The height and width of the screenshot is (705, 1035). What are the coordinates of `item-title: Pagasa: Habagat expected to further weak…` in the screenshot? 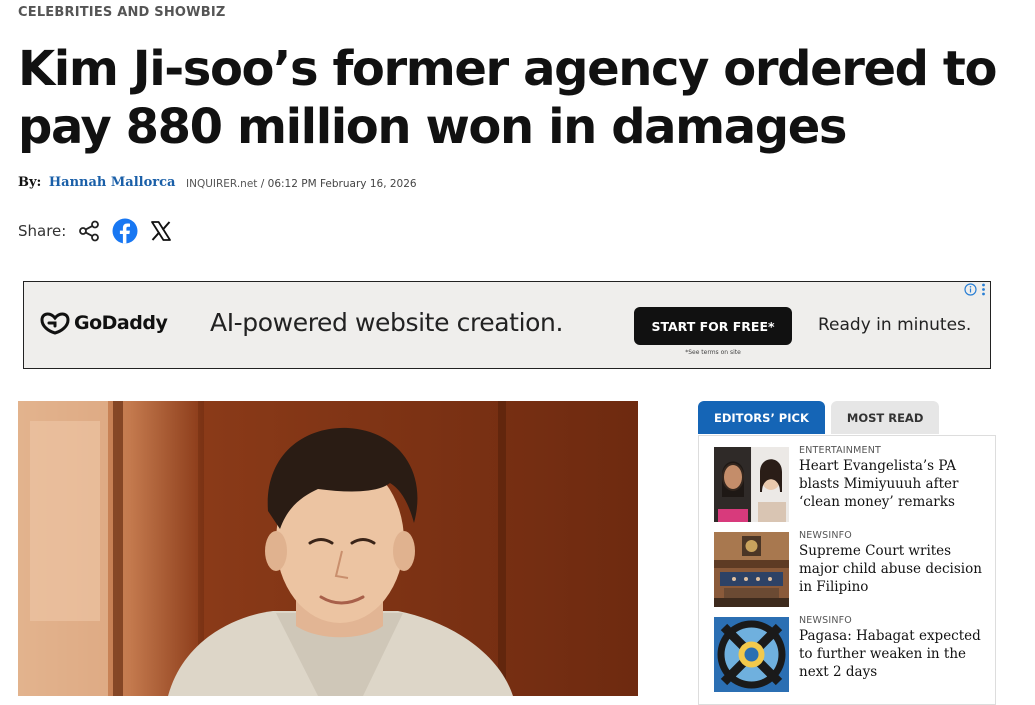 It's located at (891, 654).